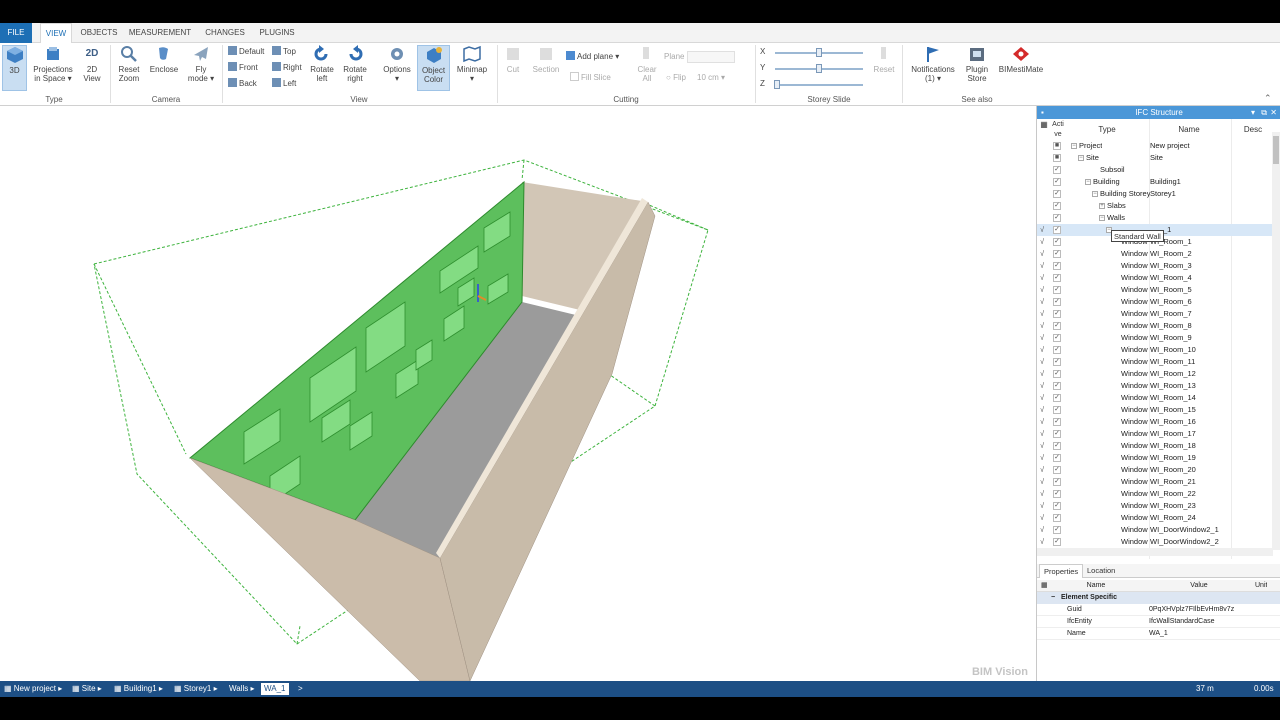  Describe the element at coordinates (433, 68) in the screenshot. I see `object-color-button: Object Color` at that location.